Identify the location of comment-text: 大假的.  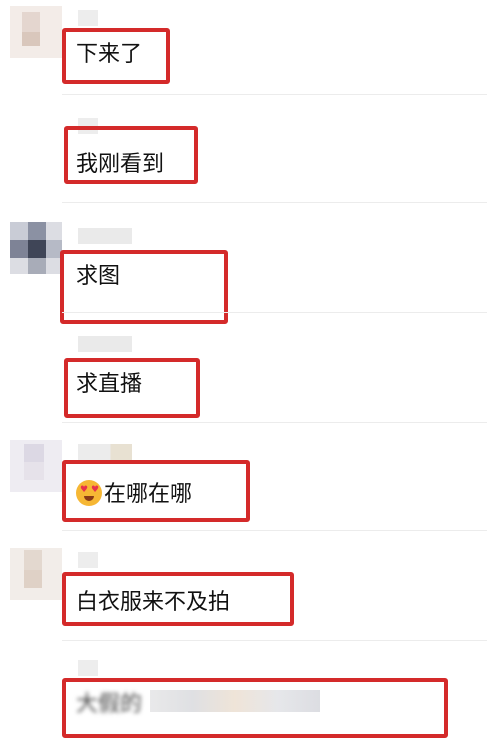
(109, 704).